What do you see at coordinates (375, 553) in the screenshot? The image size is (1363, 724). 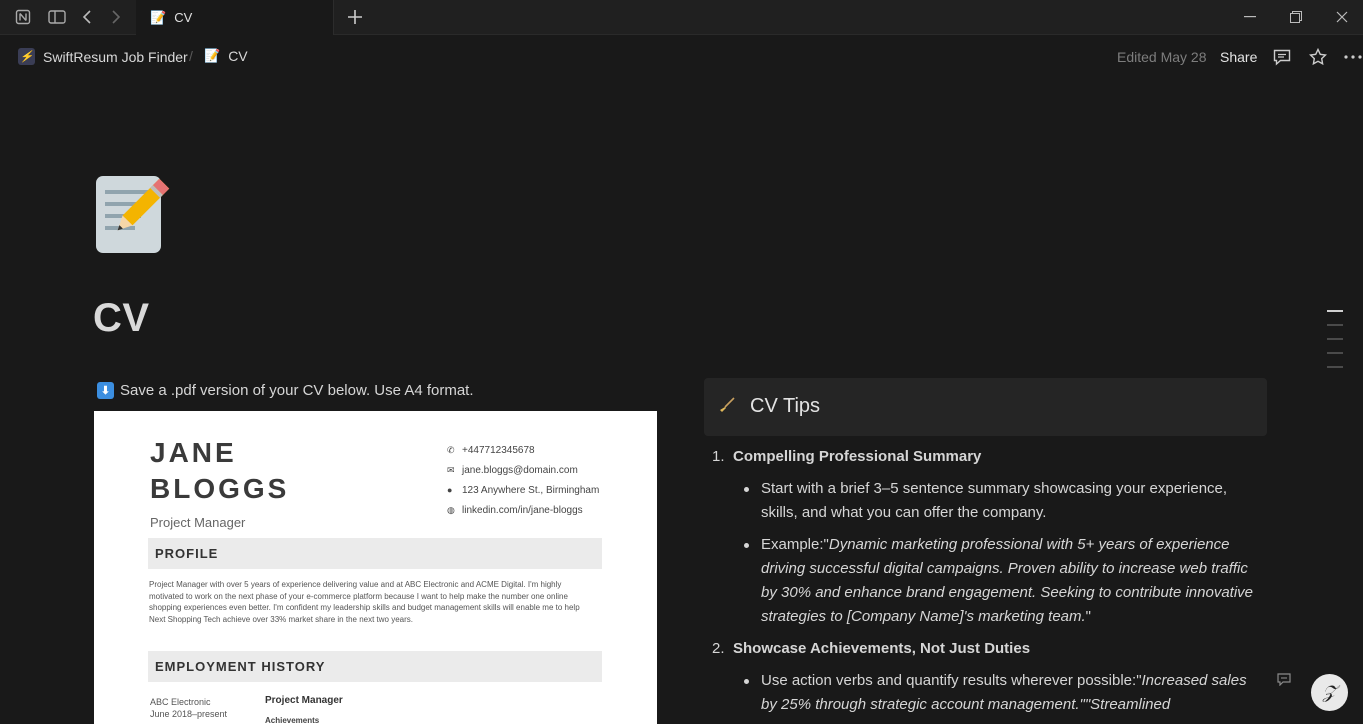 I see `cv-profile-heading-bar: PROFILE` at bounding box center [375, 553].